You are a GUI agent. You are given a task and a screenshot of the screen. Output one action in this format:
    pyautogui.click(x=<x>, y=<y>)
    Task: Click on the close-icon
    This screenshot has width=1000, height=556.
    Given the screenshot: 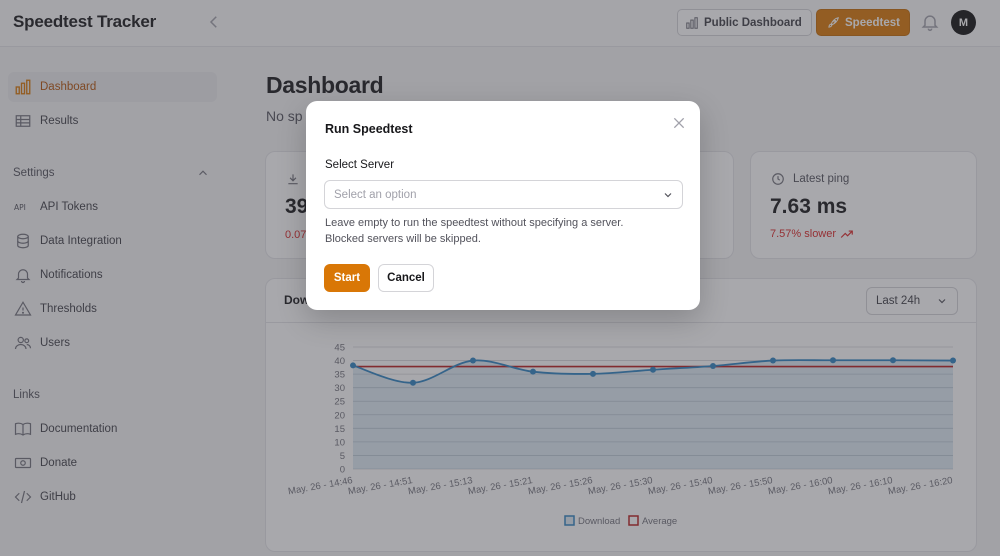 What is the action you would take?
    pyautogui.click(x=679, y=123)
    